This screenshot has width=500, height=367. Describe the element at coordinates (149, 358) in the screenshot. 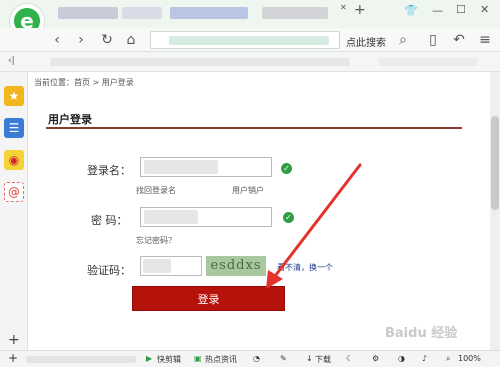

I see `quick-clip-icon: ▶` at that location.